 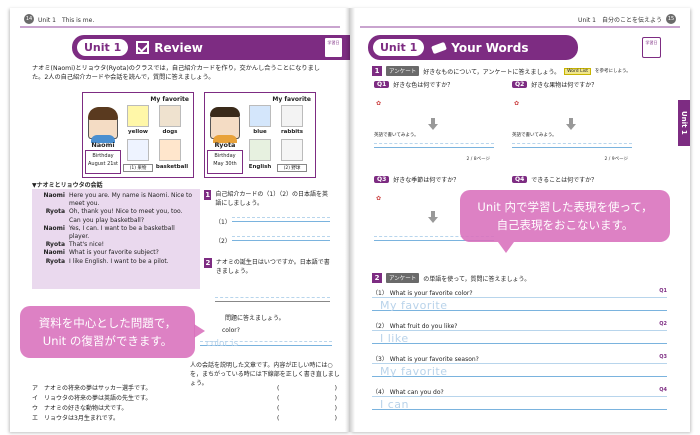 I want to click on book-icon, so click(x=260, y=150).